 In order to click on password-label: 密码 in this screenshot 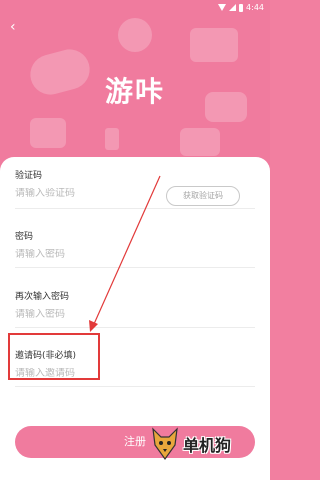, I will do `click(24, 237)`.